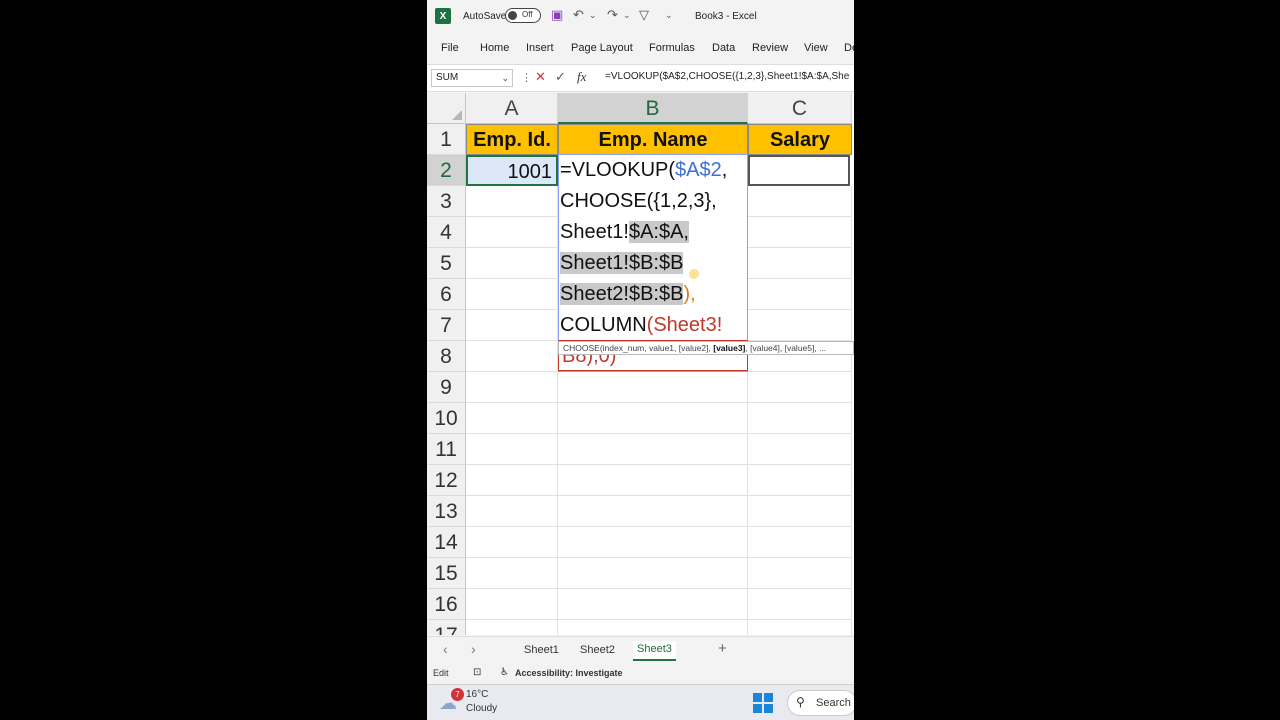 This screenshot has width=1280, height=720. What do you see at coordinates (505, 78) in the screenshot?
I see `chevron-down-icon: ⌄` at bounding box center [505, 78].